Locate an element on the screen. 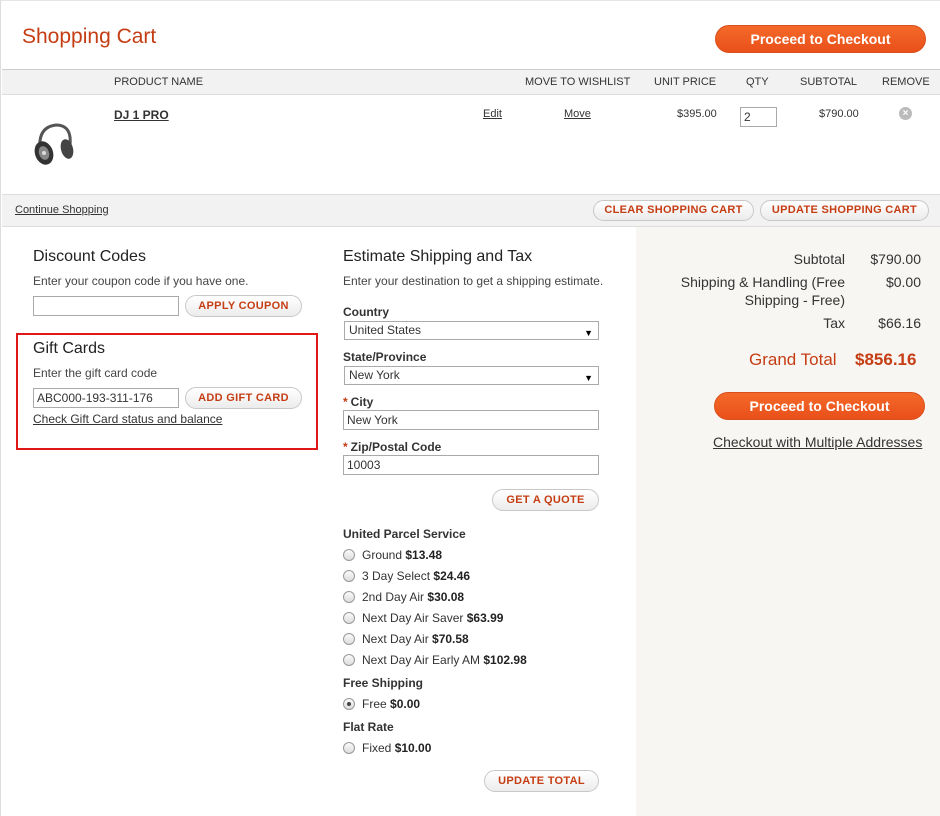 Image resolution: width=940 pixels, height=816 pixels. subtotal-value: $790.00 is located at coordinates (895, 259).